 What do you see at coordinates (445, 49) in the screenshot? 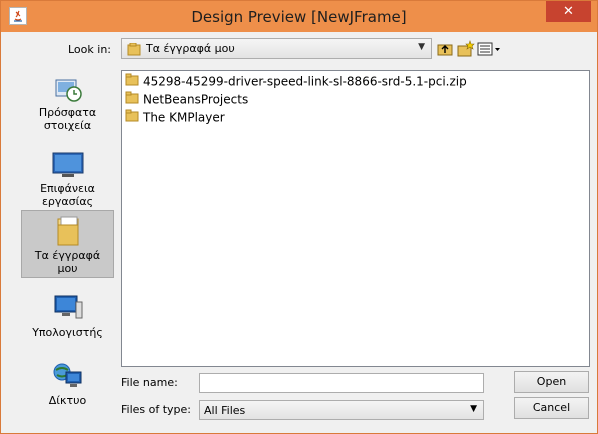
I see `up-folder-icon` at bounding box center [445, 49].